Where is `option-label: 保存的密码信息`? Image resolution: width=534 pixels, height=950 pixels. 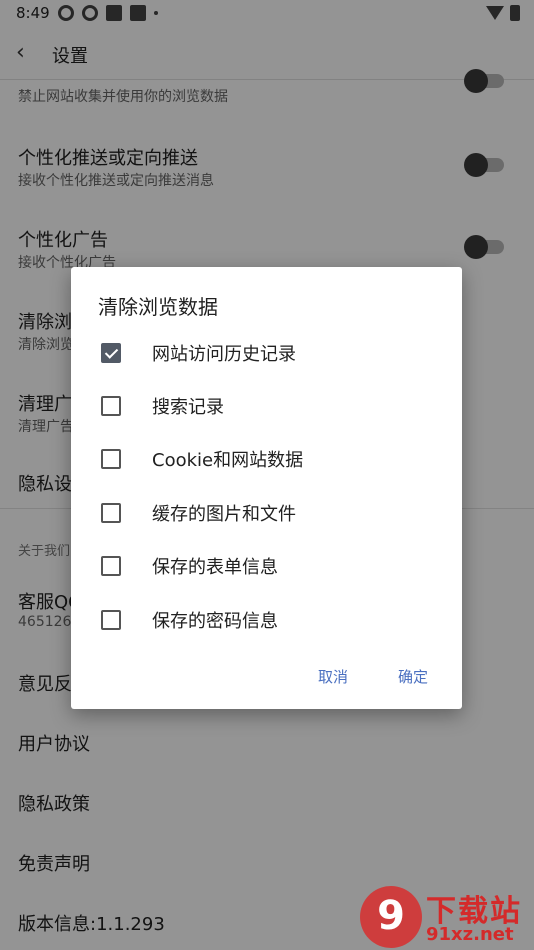 option-label: 保存的密码信息 is located at coordinates (215, 621).